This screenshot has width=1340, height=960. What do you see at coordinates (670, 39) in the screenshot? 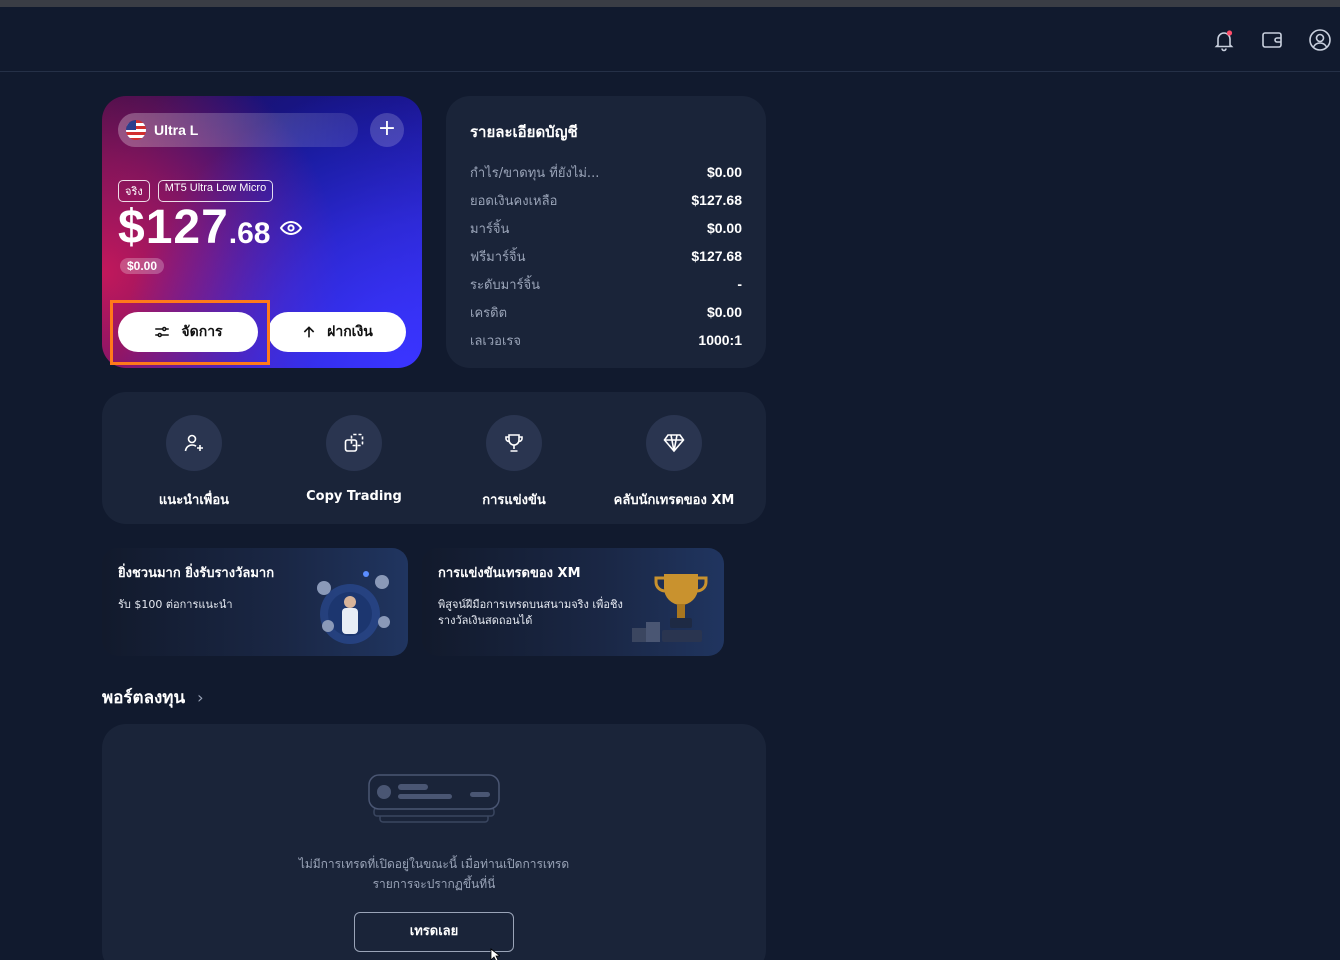
I see `top-bar` at bounding box center [670, 39].